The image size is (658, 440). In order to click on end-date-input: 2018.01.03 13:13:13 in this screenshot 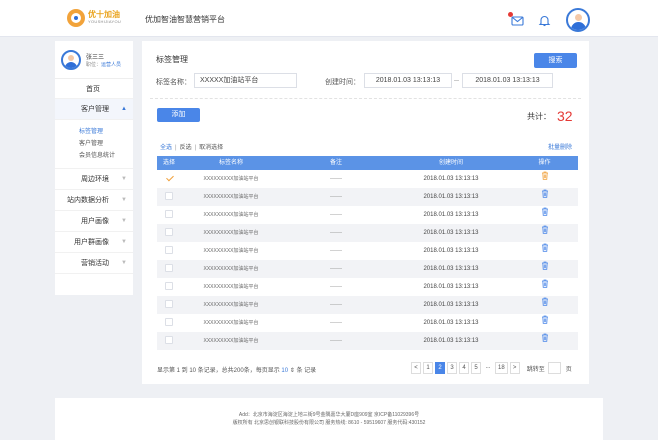, I will do `click(507, 80)`.